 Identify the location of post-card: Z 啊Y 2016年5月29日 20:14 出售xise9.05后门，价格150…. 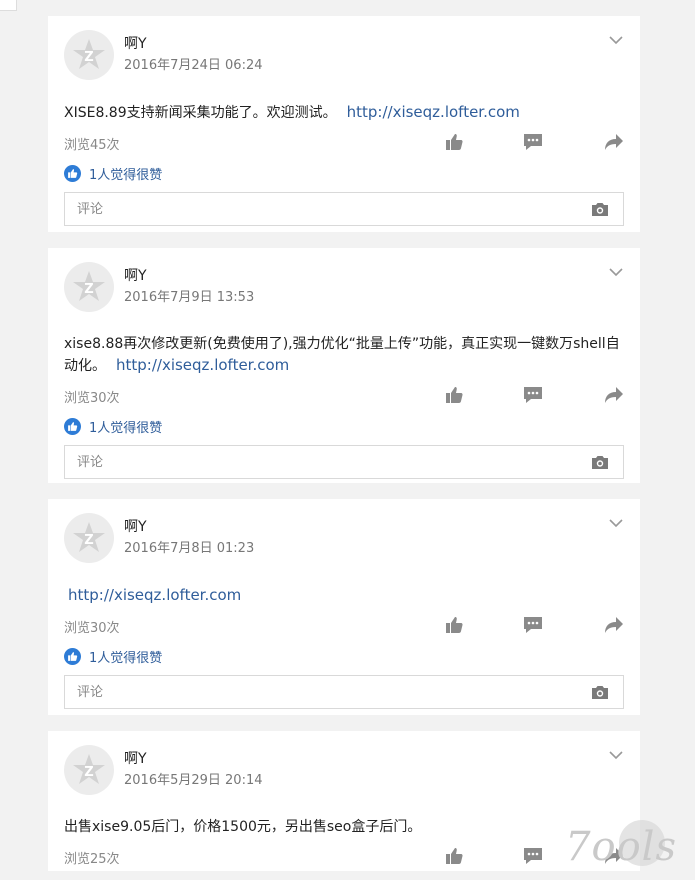
(344, 801).